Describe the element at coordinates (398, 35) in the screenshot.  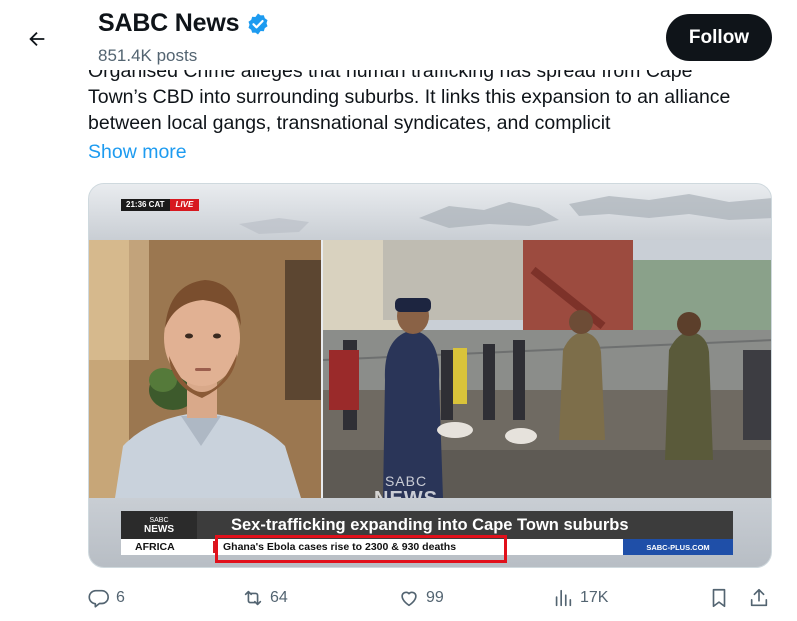
I see `profile-header: SABC News 851.4K posts Follow` at that location.